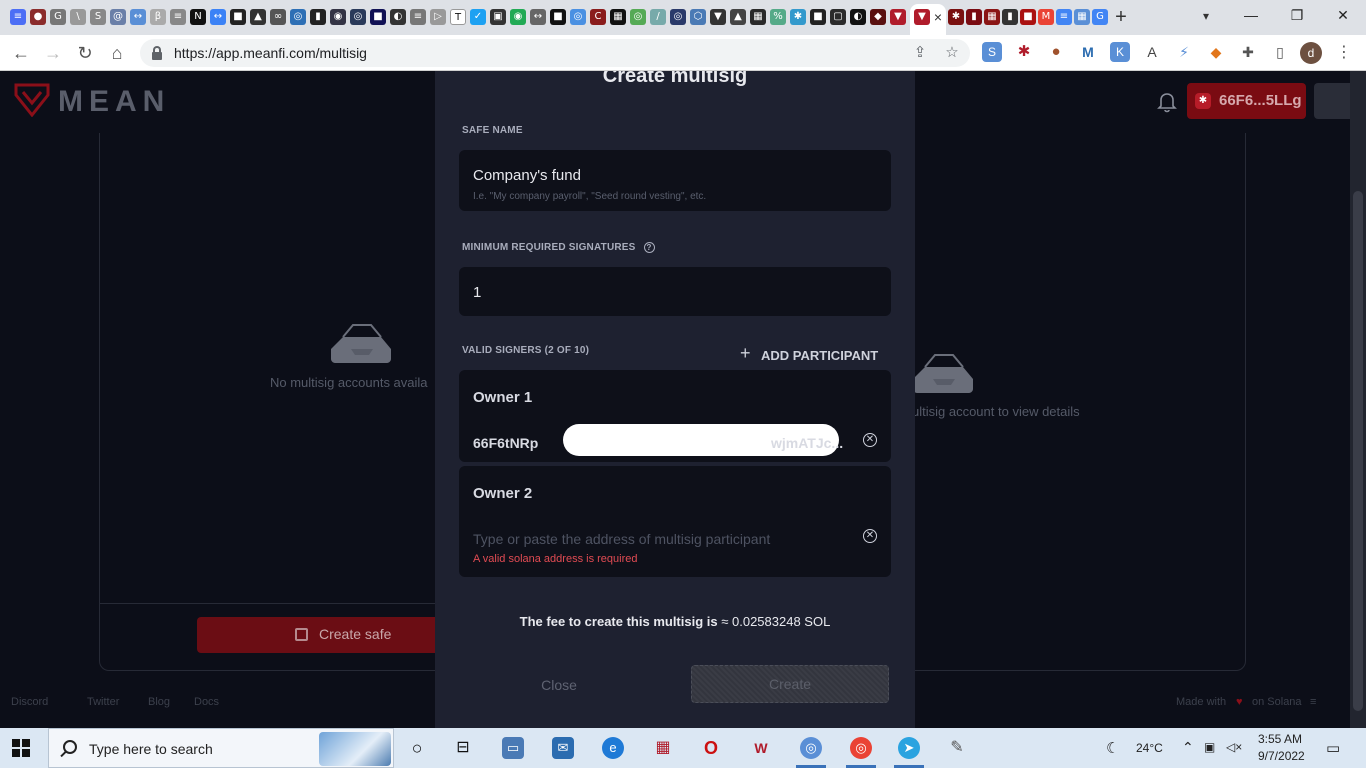 This screenshot has width=1366, height=768. What do you see at coordinates (838, 17) in the screenshot?
I see `tab-favicon: ▢` at bounding box center [838, 17].